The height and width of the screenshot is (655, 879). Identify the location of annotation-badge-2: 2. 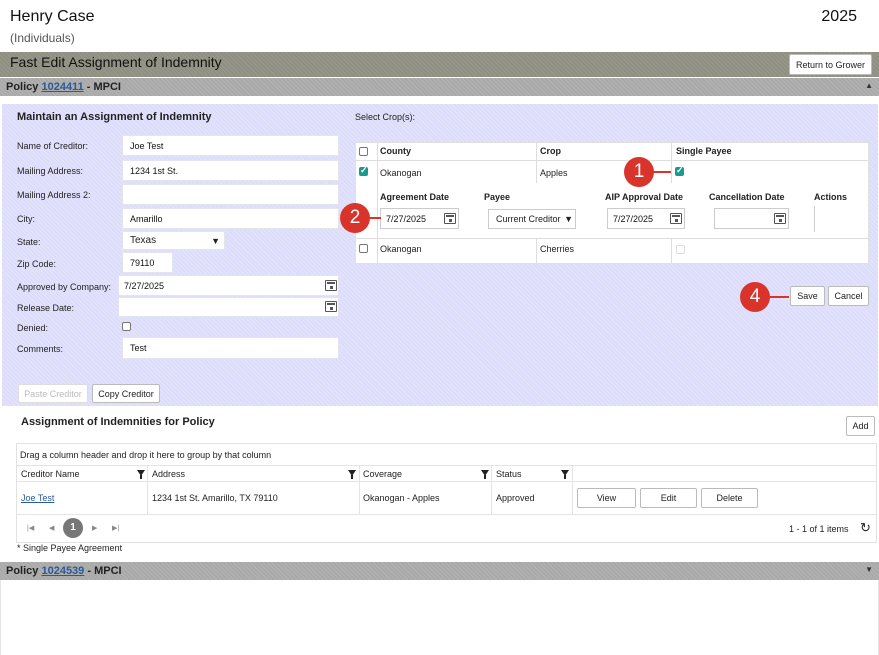
(355, 218).